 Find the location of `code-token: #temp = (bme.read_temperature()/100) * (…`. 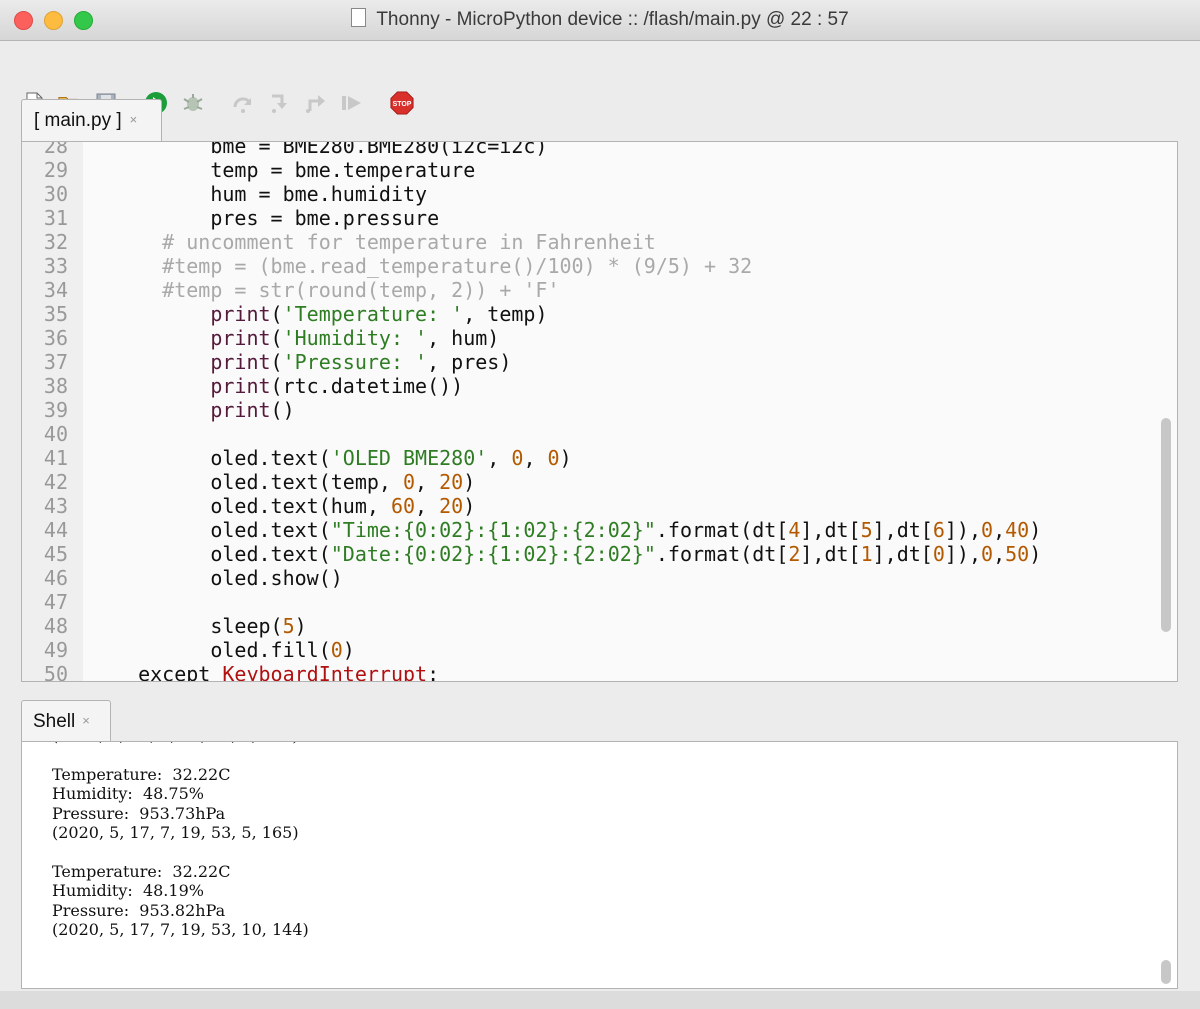

code-token: #temp = (bme.read_temperature()/100) * (… is located at coordinates (433, 266).